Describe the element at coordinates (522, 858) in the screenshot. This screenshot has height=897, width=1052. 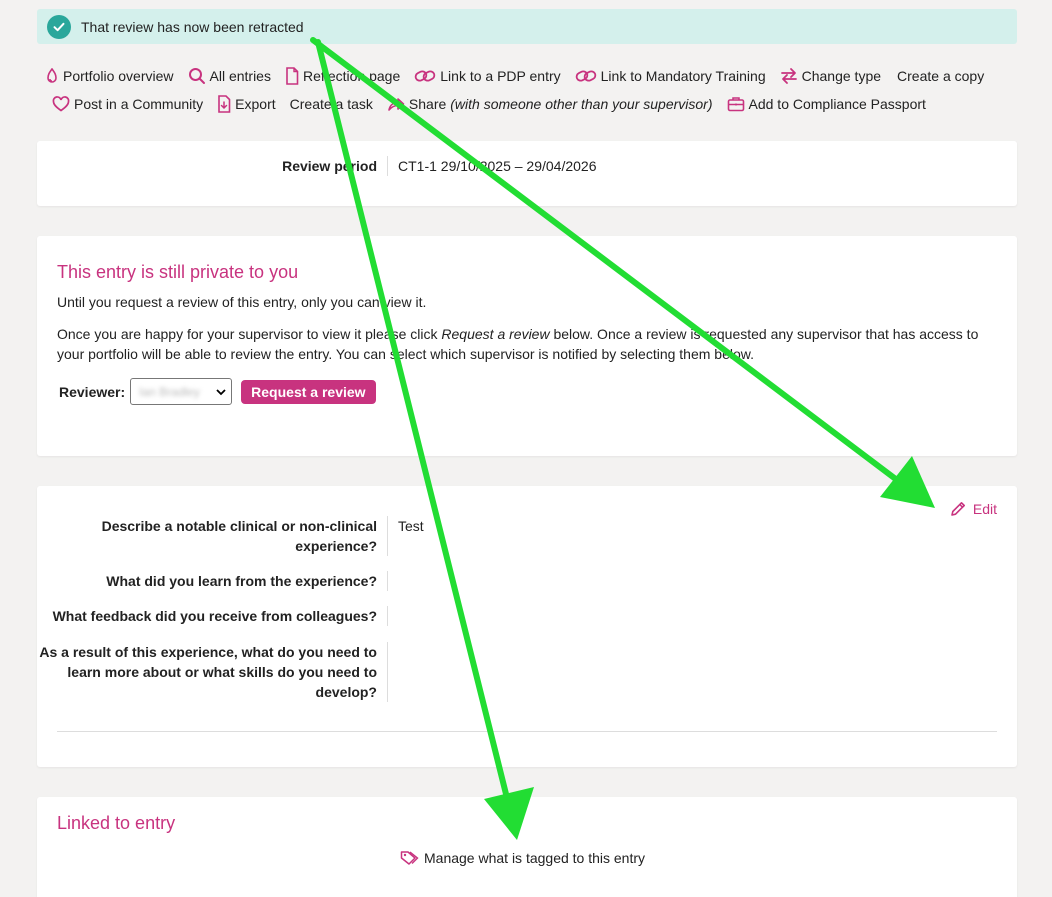
I see `manage-tags-link: Manage what is tagged to this entry` at that location.